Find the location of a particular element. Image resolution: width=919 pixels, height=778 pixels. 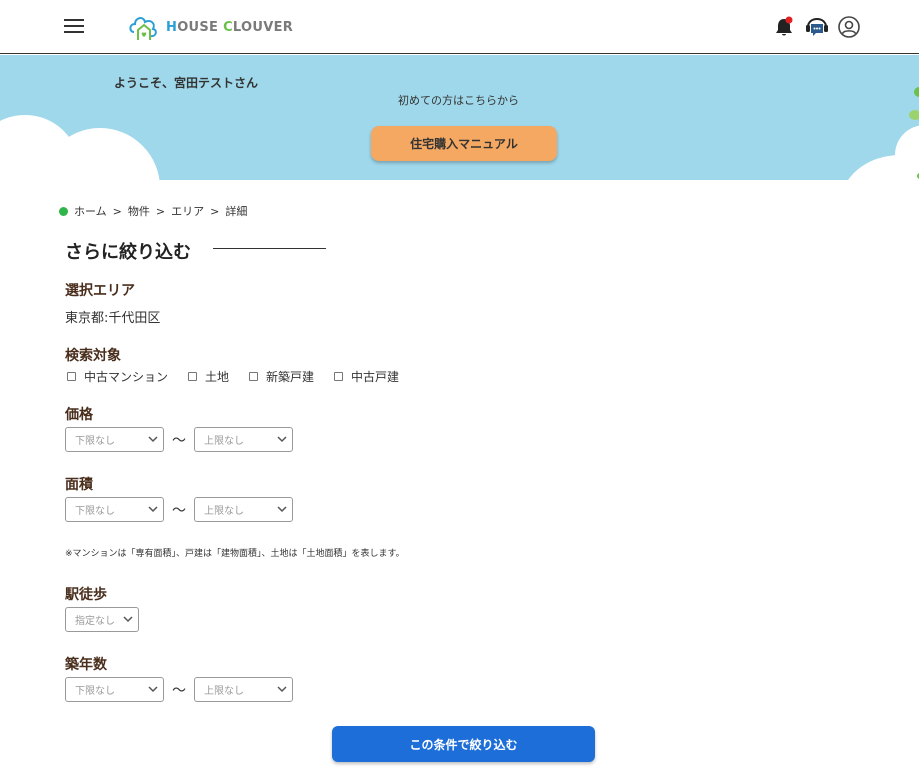

price-label: 価格 is located at coordinates (79, 415).